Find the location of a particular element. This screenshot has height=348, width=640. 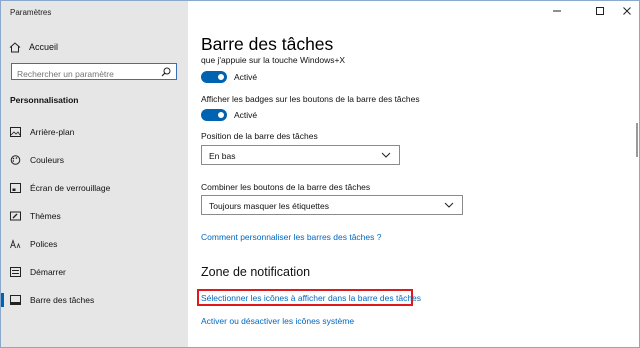

combine-dropdown: Toujours masquer les étiquettes is located at coordinates (332, 205).